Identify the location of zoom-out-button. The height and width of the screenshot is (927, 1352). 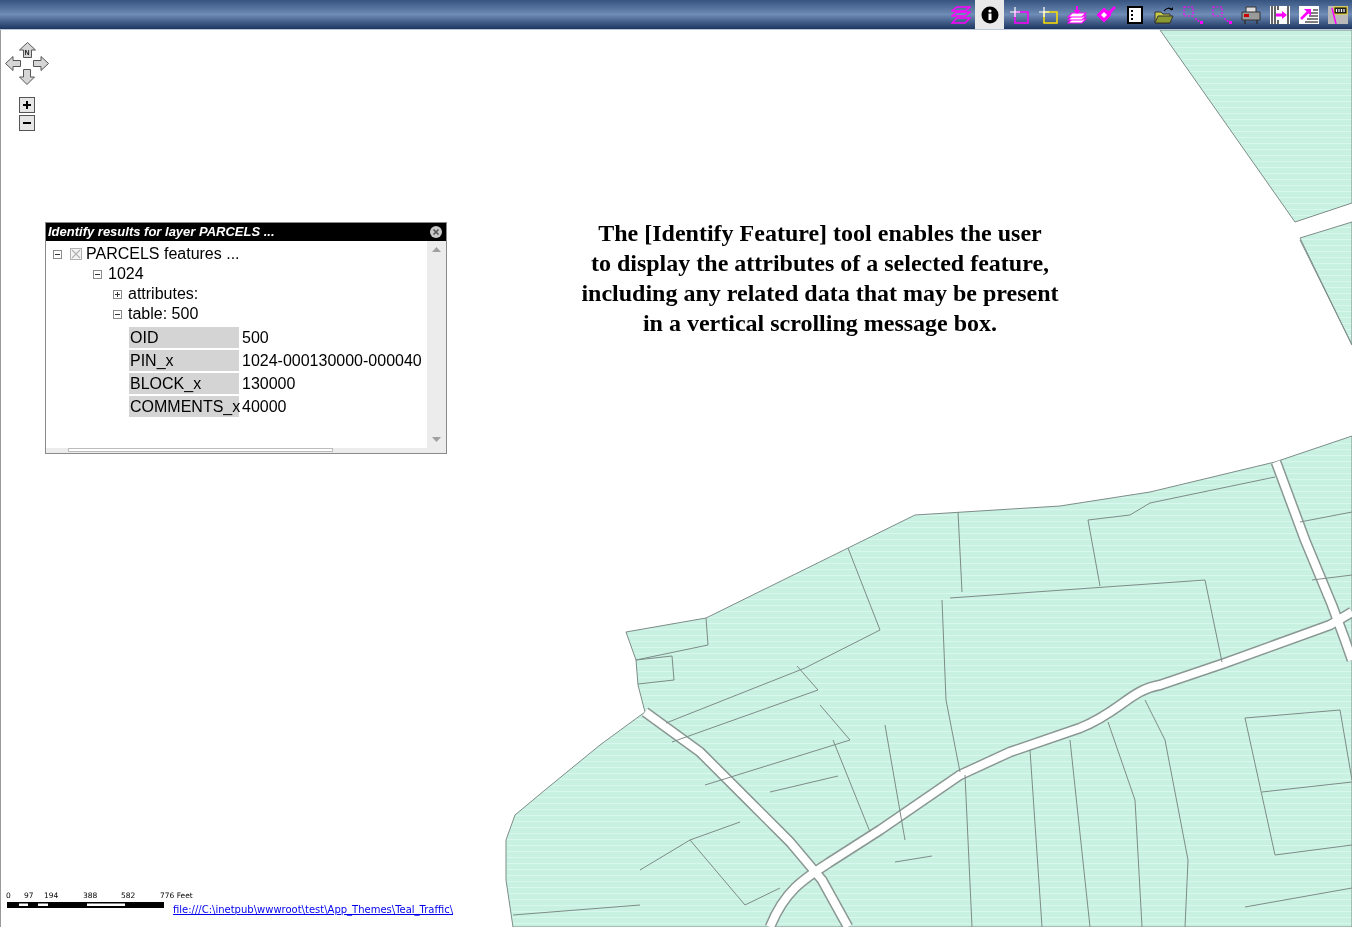
(27, 123).